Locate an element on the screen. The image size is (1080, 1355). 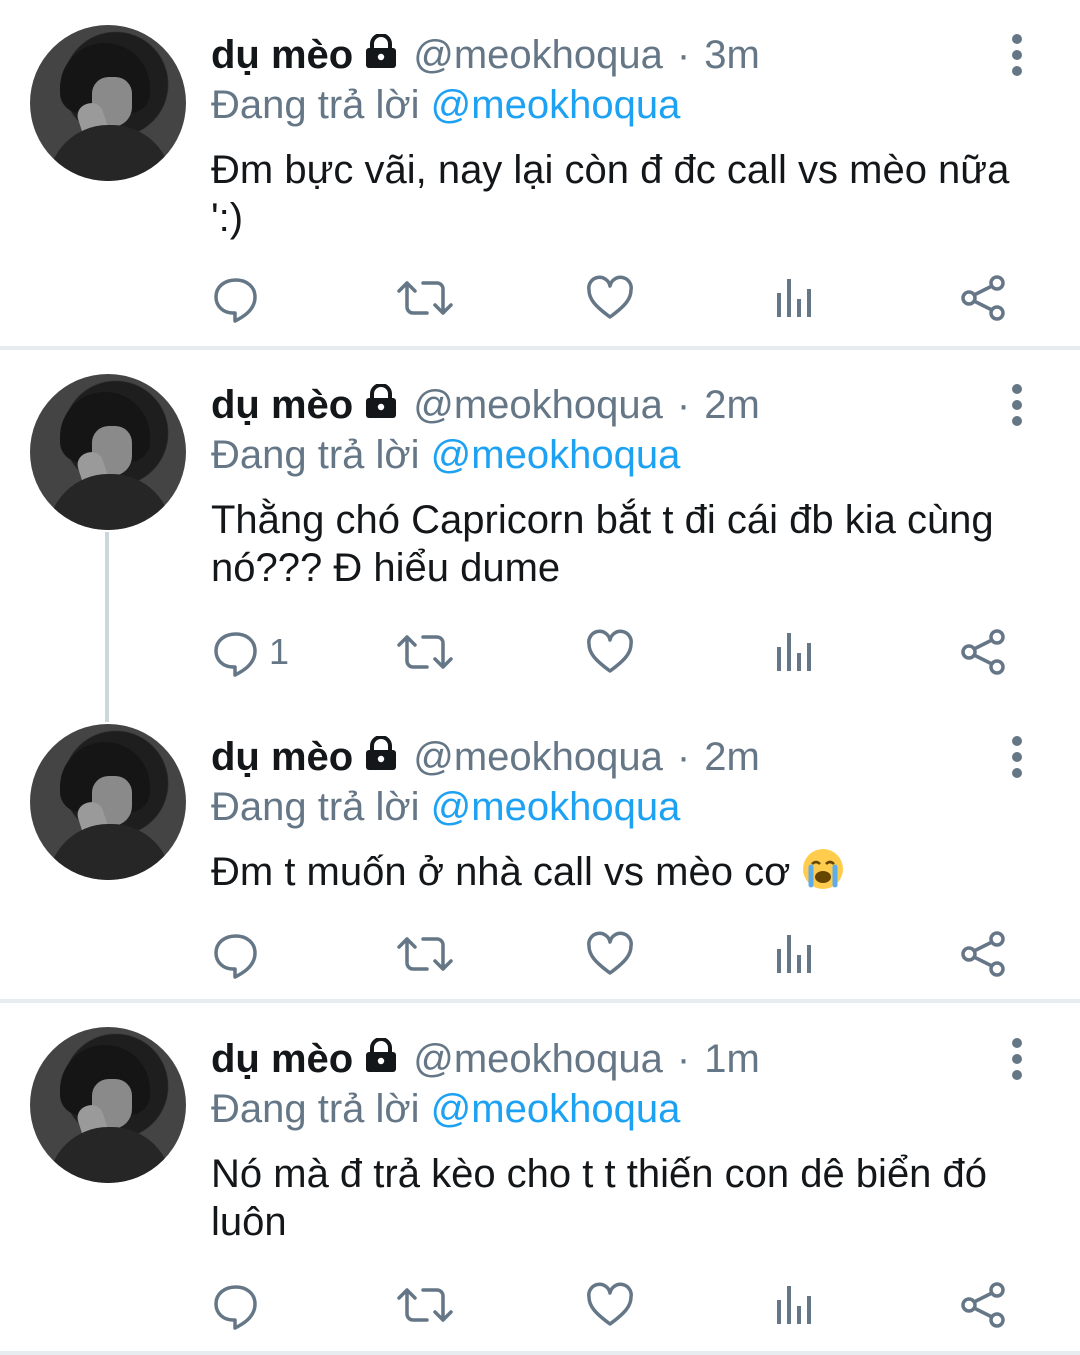
divider is located at coordinates (540, 1353).